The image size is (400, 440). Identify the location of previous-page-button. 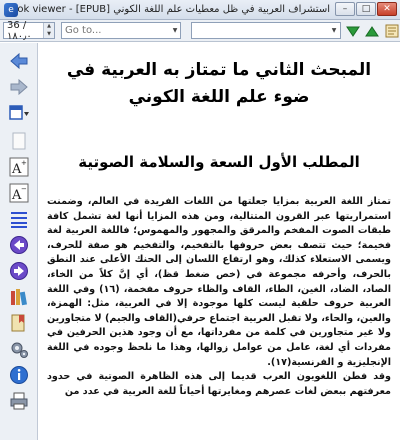
(19, 245).